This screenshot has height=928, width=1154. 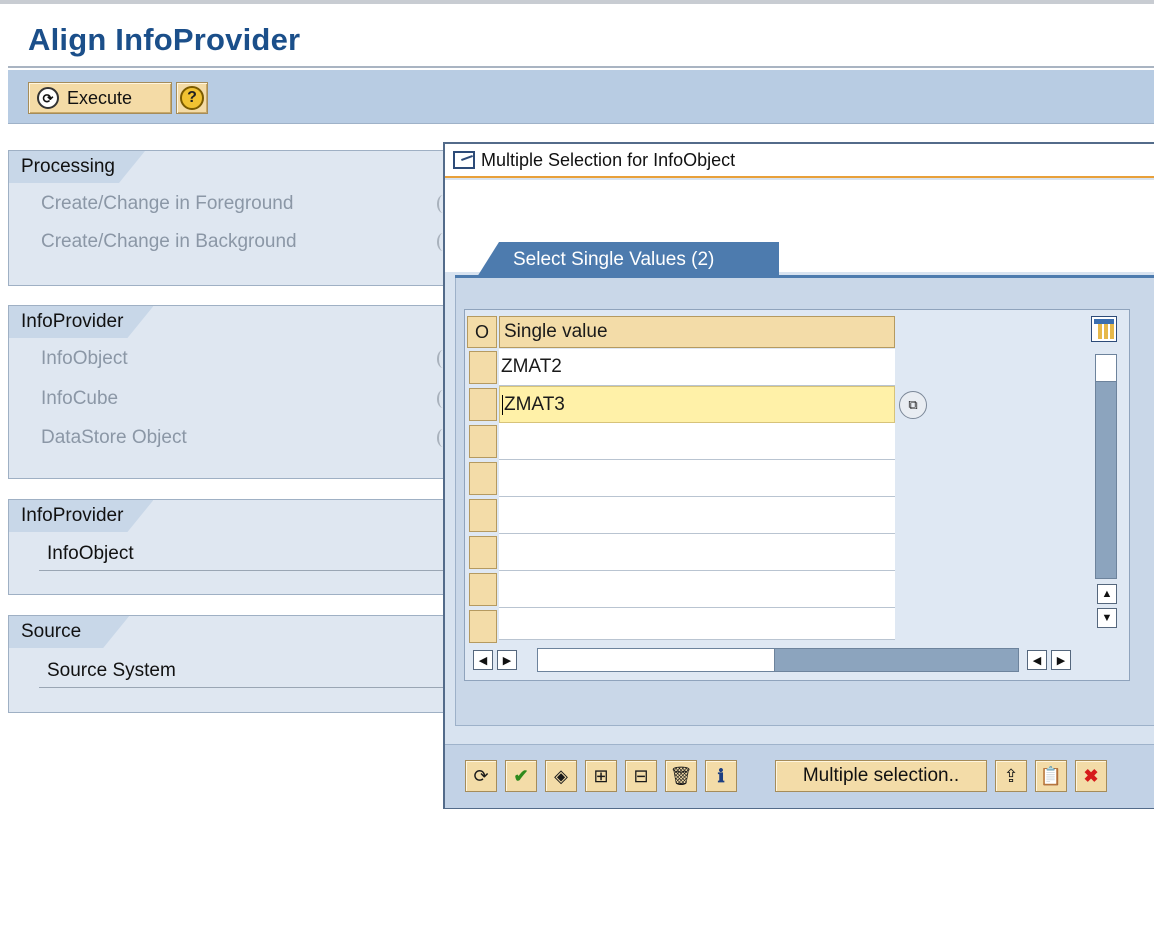 What do you see at coordinates (483, 660) in the screenshot?
I see `scroll-left-button: ◀` at bounding box center [483, 660].